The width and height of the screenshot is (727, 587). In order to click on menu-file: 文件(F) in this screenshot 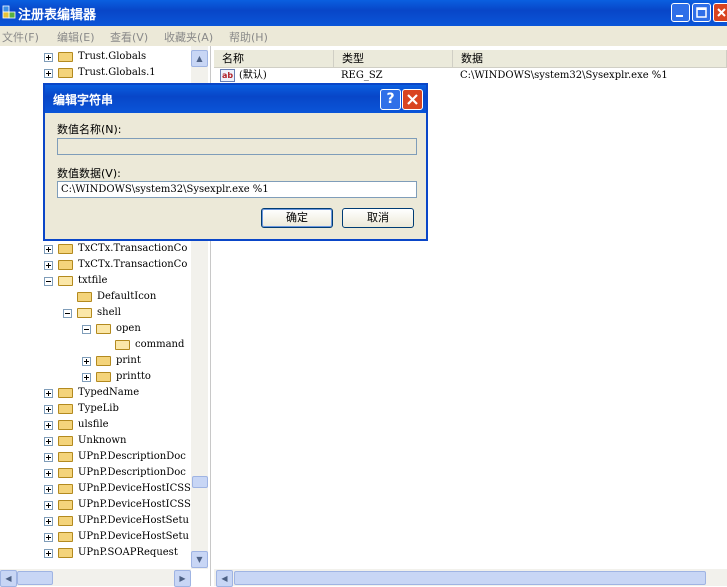, I will do `click(20, 37)`.